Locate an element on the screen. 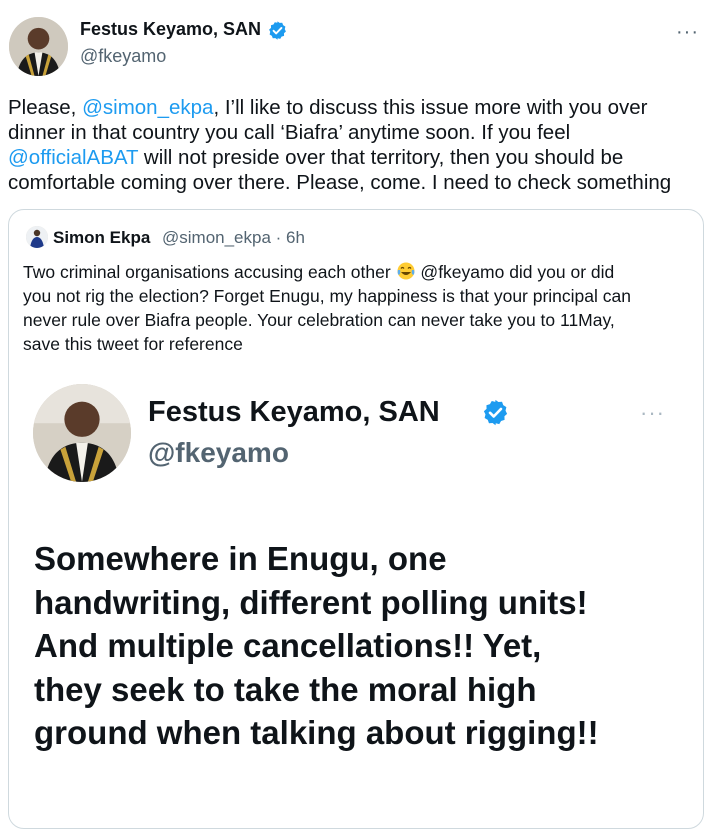  tears-of-joy-emoji-icon is located at coordinates (406, 271).